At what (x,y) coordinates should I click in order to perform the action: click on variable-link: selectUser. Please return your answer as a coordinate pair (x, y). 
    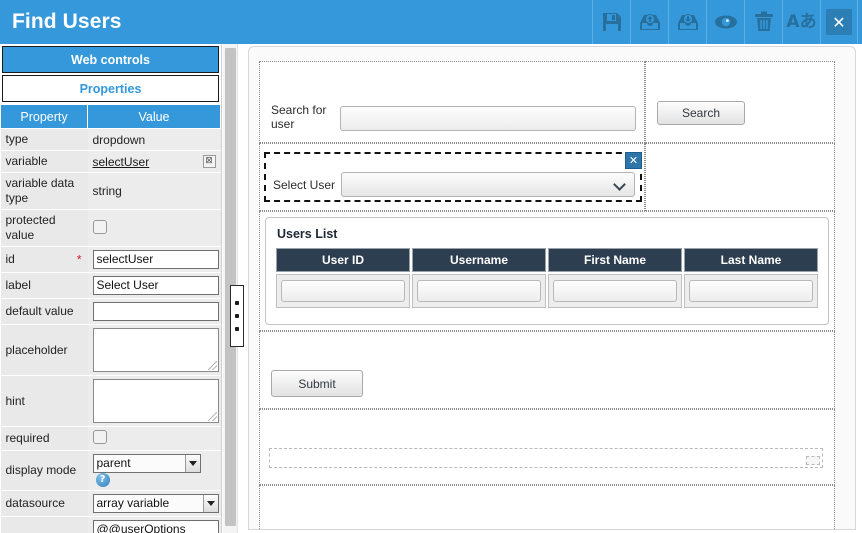
    Looking at the image, I should click on (121, 162).